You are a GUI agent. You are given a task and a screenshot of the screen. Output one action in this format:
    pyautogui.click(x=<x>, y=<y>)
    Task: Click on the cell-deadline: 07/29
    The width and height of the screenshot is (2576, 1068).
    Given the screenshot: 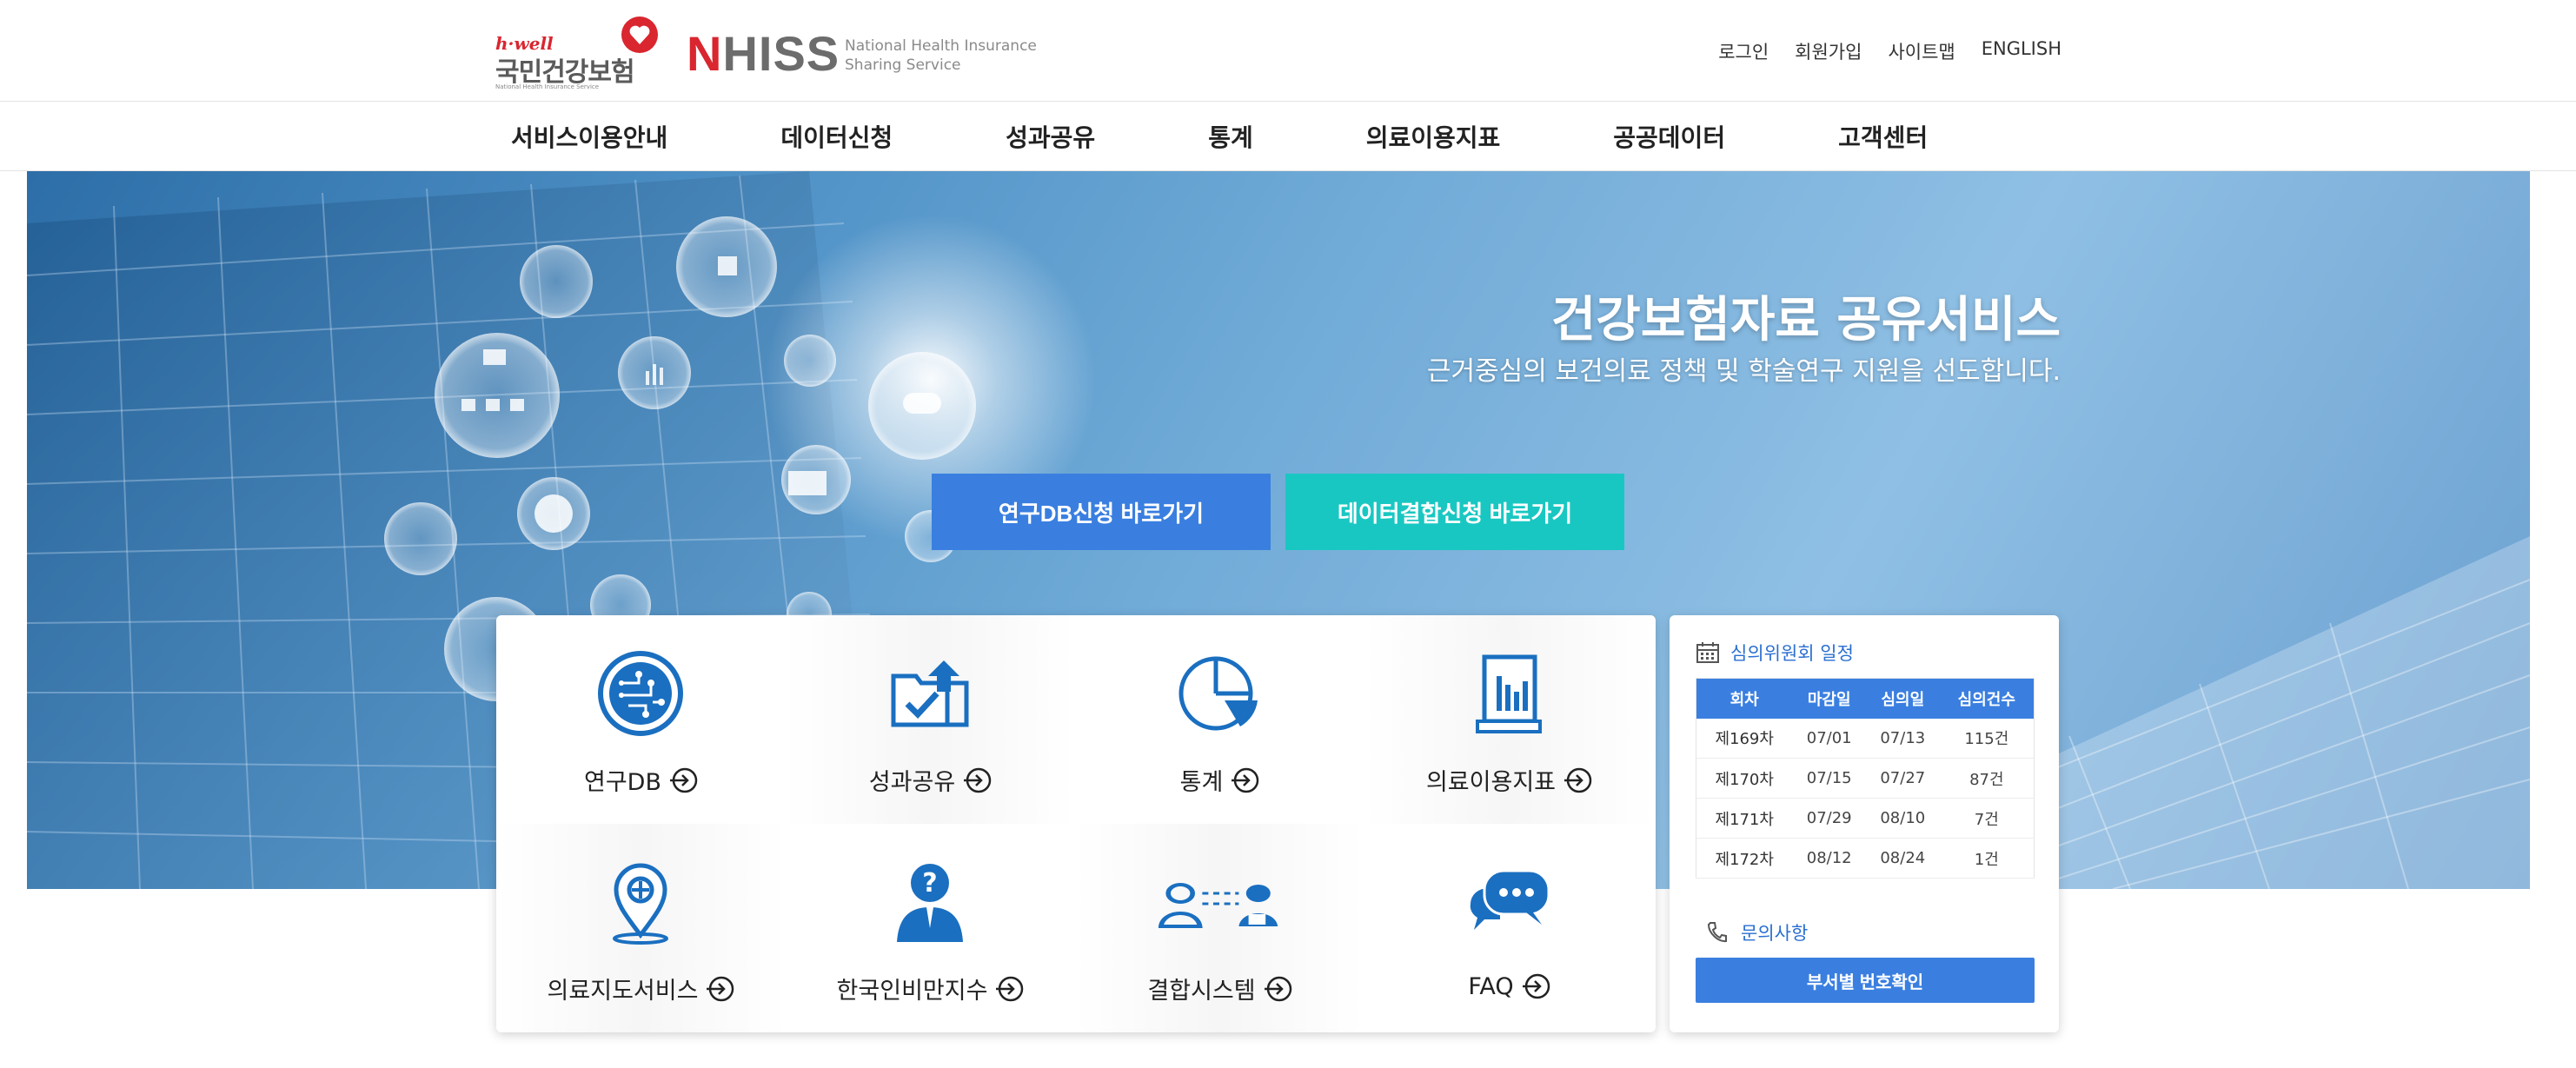 What is the action you would take?
    pyautogui.click(x=1829, y=818)
    